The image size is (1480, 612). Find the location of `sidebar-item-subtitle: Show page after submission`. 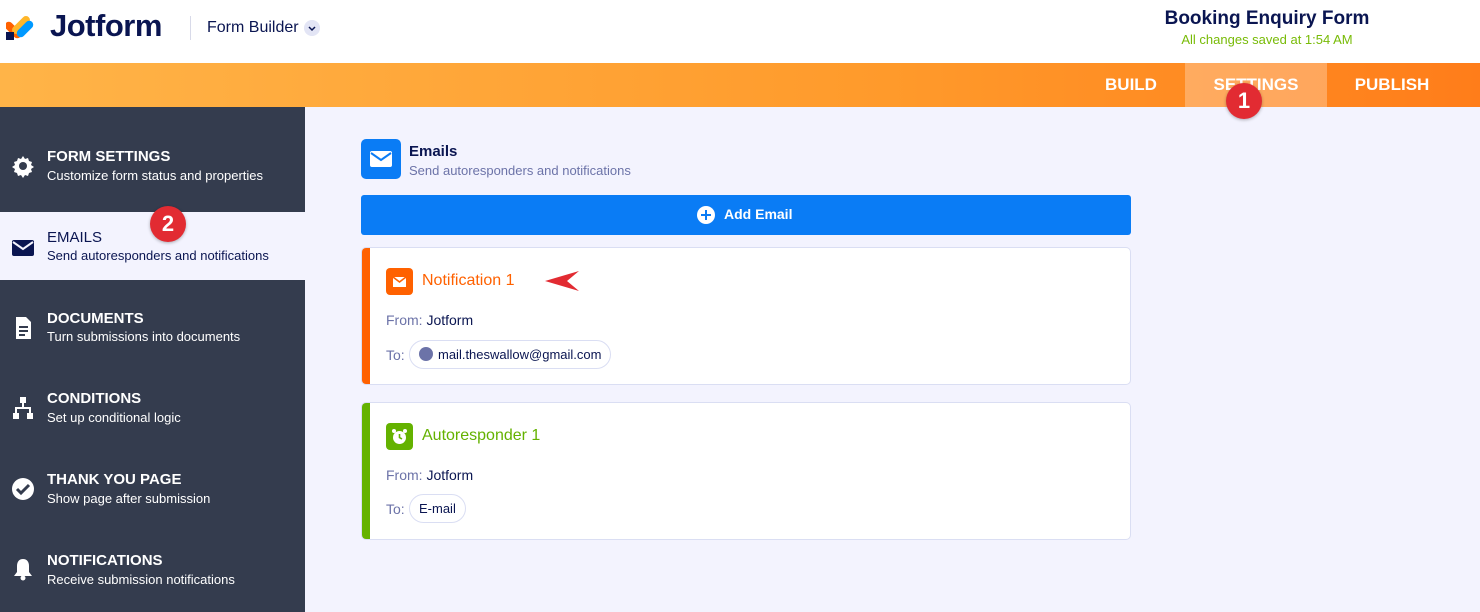

sidebar-item-subtitle: Show page after submission is located at coordinates (129, 498).